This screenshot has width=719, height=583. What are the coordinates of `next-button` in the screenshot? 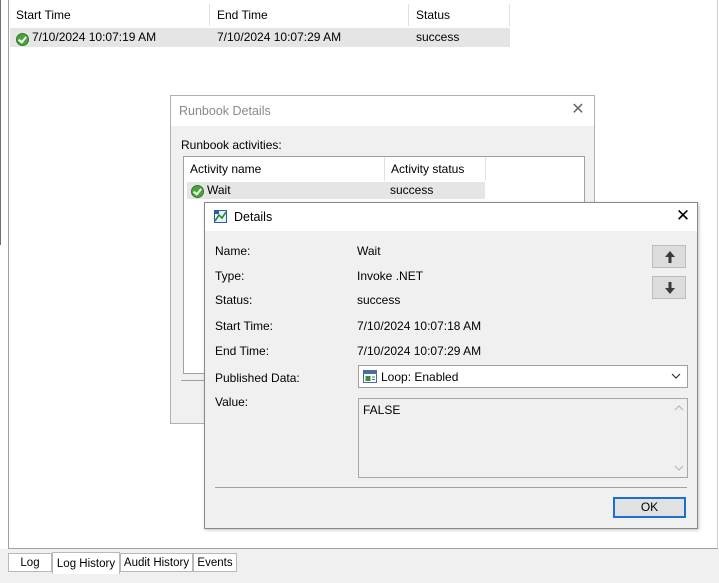 It's located at (669, 287).